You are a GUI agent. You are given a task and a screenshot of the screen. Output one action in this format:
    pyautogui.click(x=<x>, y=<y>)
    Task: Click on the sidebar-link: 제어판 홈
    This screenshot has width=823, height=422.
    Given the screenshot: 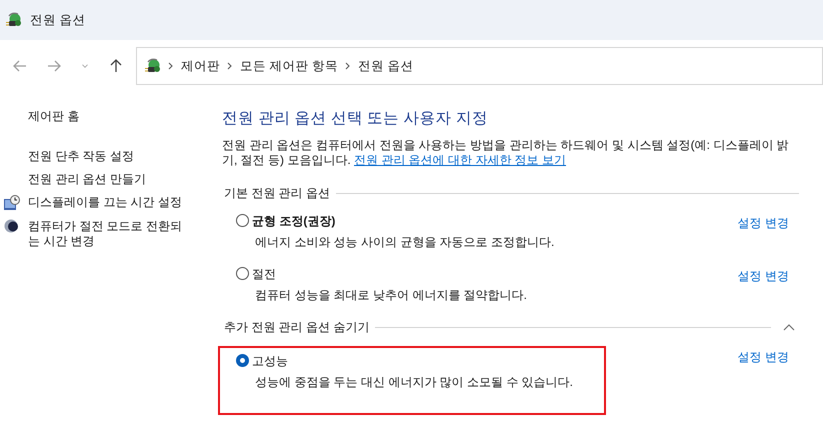 What is the action you would take?
    pyautogui.click(x=54, y=116)
    